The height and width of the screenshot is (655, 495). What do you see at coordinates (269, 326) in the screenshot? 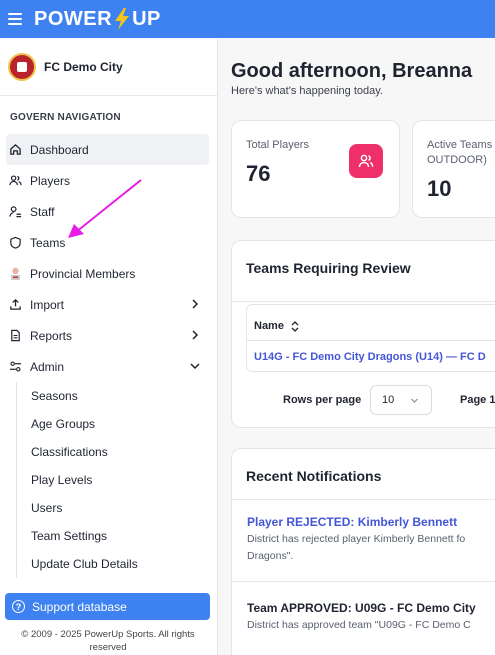
I see `column-header-label: Name` at bounding box center [269, 326].